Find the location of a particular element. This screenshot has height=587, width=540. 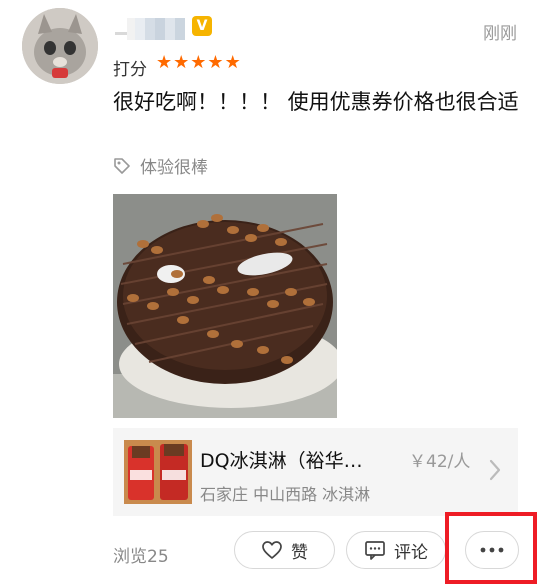

comment-button: 评论 is located at coordinates (396, 550).